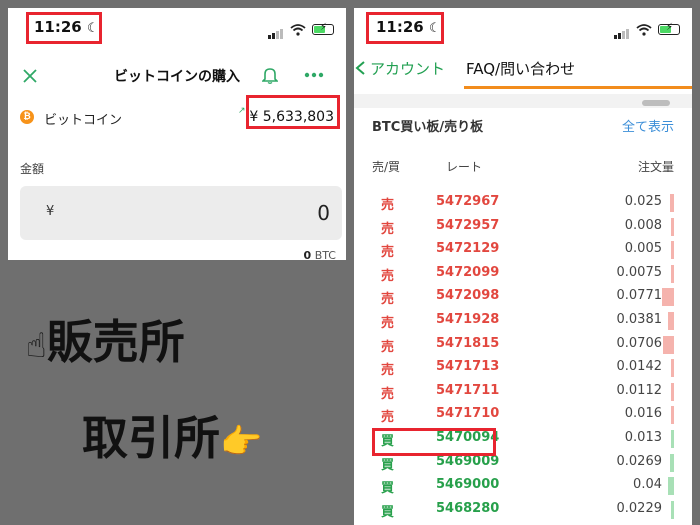 This screenshot has width=700, height=525. Describe the element at coordinates (643, 437) in the screenshot. I see `row-qty: 0.013` at that location.